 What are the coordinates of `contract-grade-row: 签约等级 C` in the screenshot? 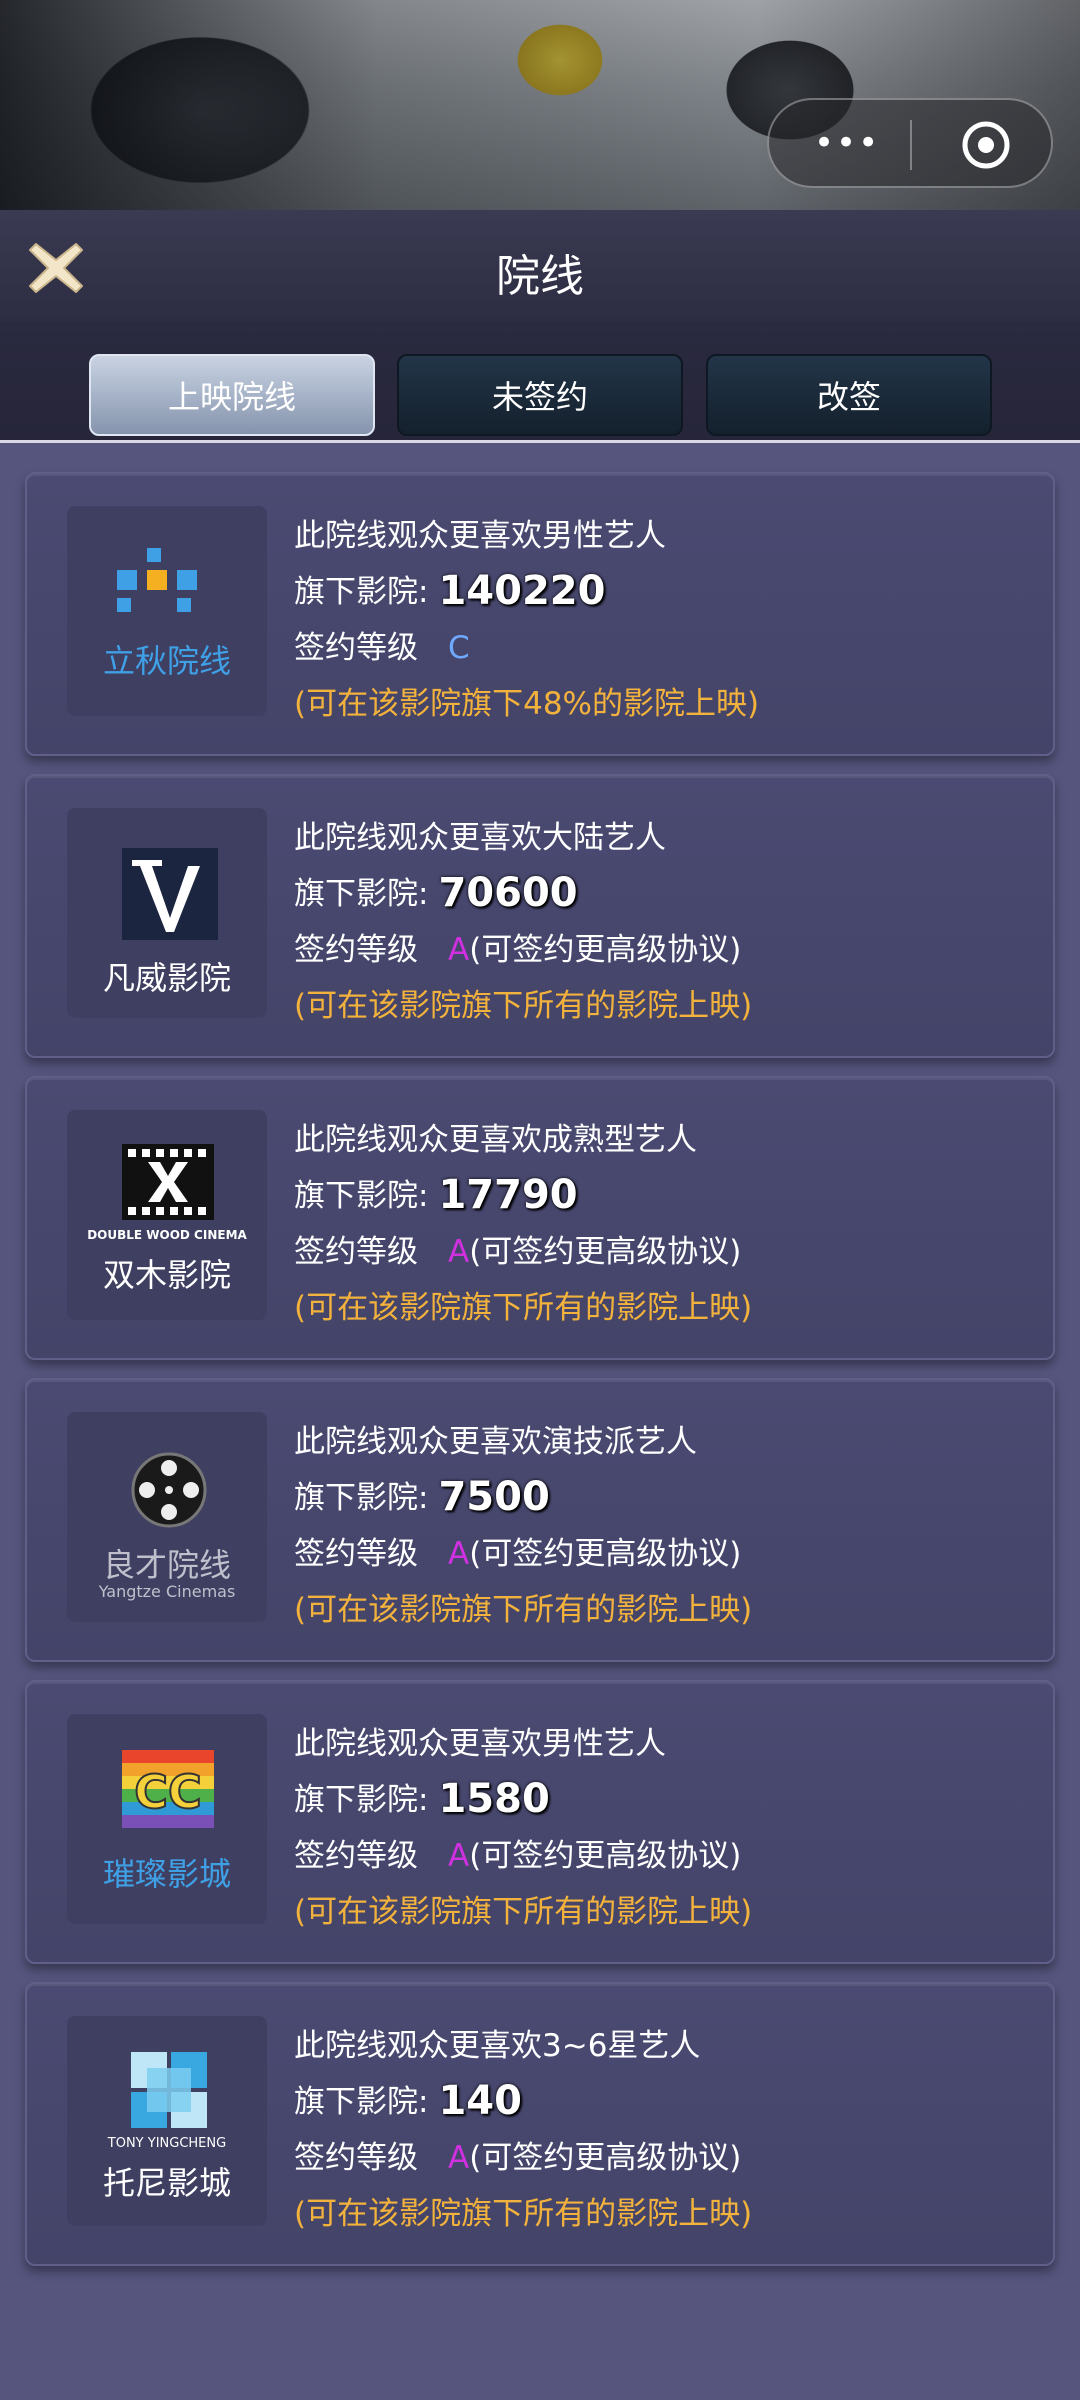 It's located at (382, 648).